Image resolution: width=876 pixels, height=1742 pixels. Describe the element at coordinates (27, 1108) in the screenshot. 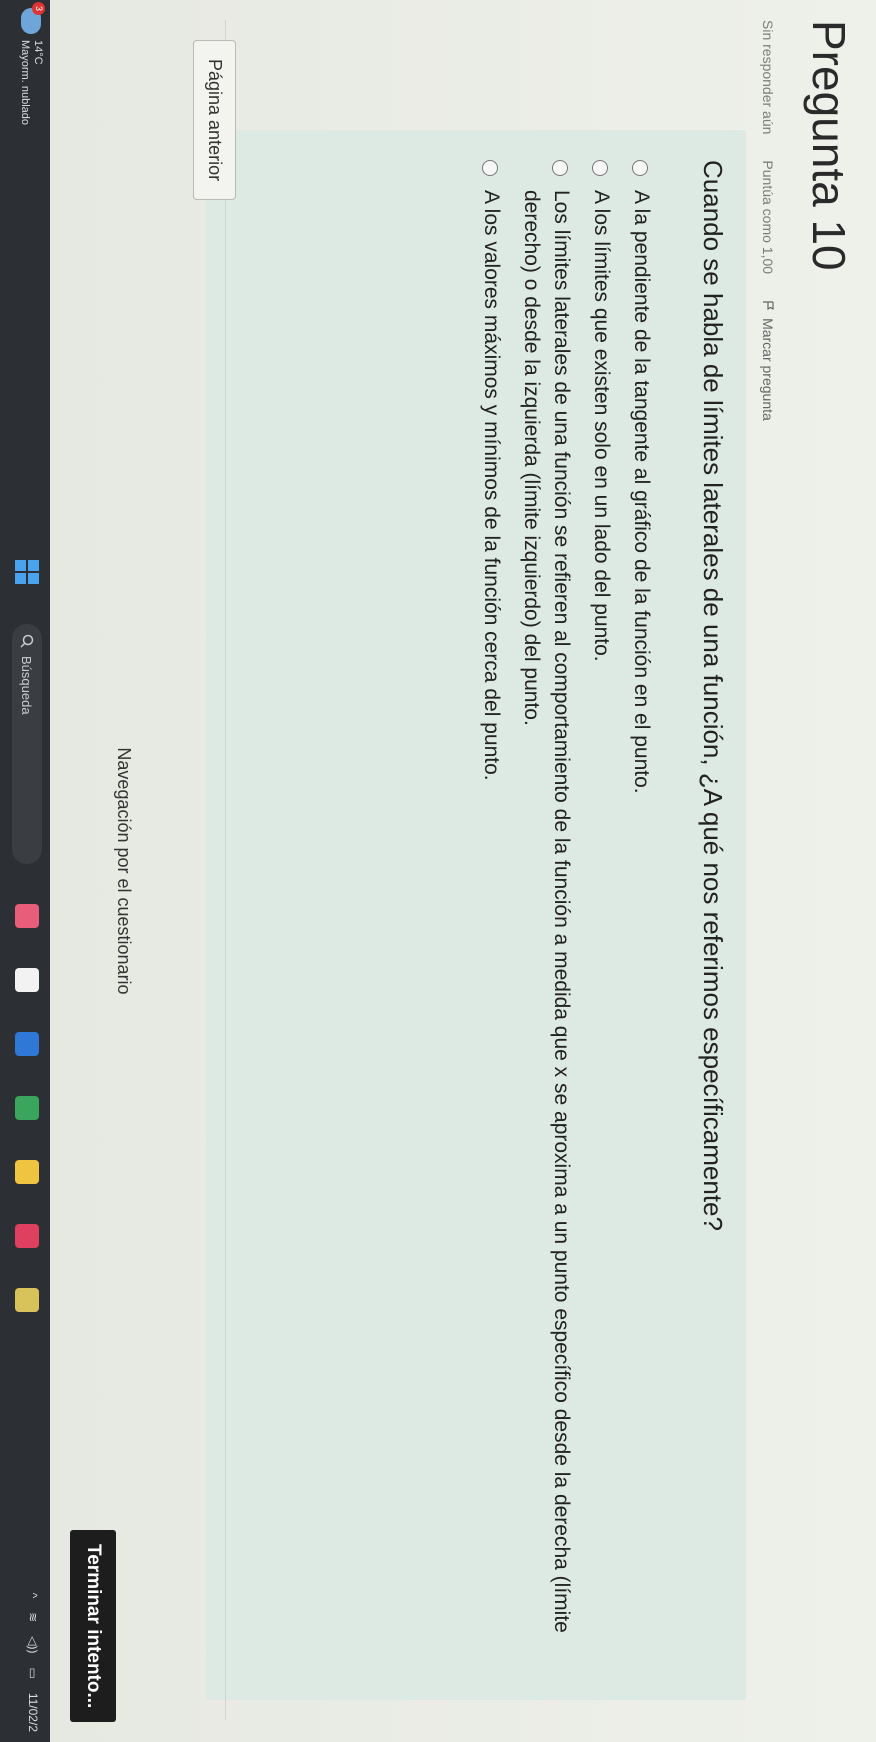

I see `edge-icon` at that location.